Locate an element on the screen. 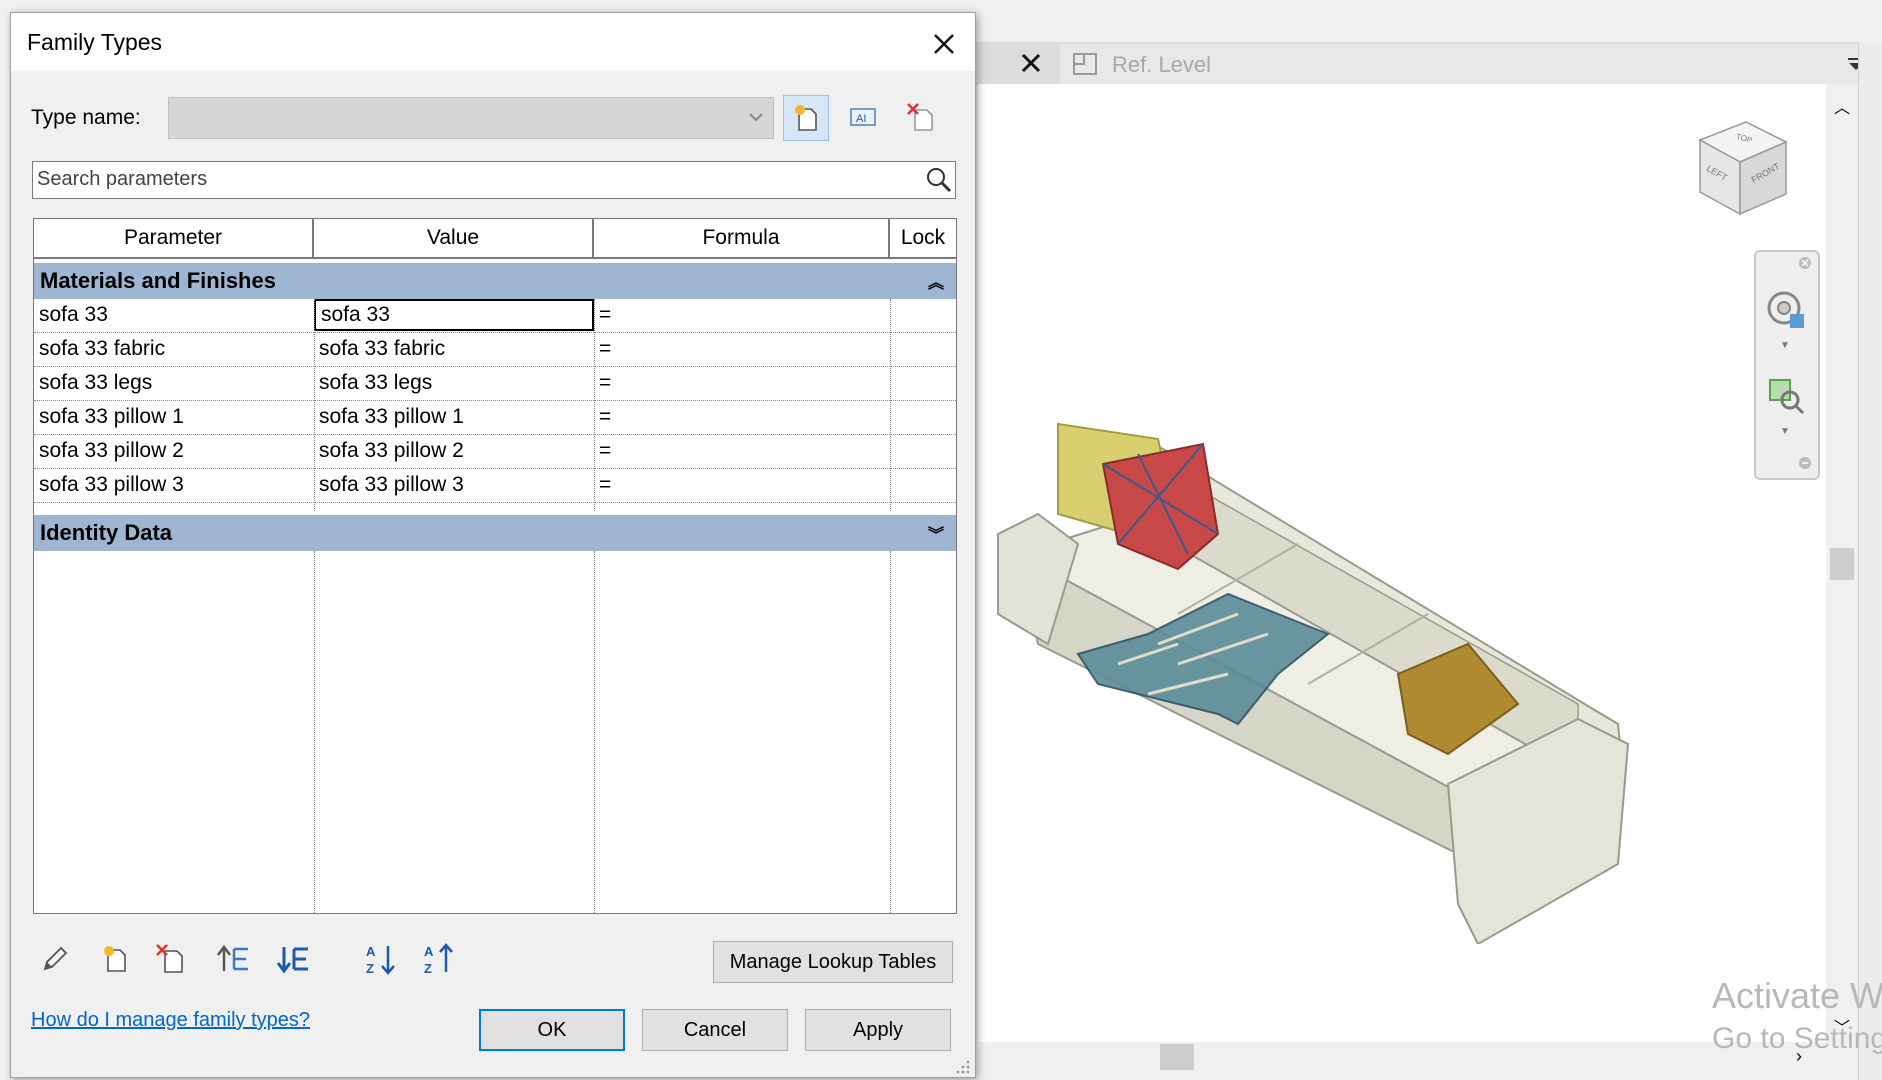  close-view-tab-icon is located at coordinates (1031, 63).